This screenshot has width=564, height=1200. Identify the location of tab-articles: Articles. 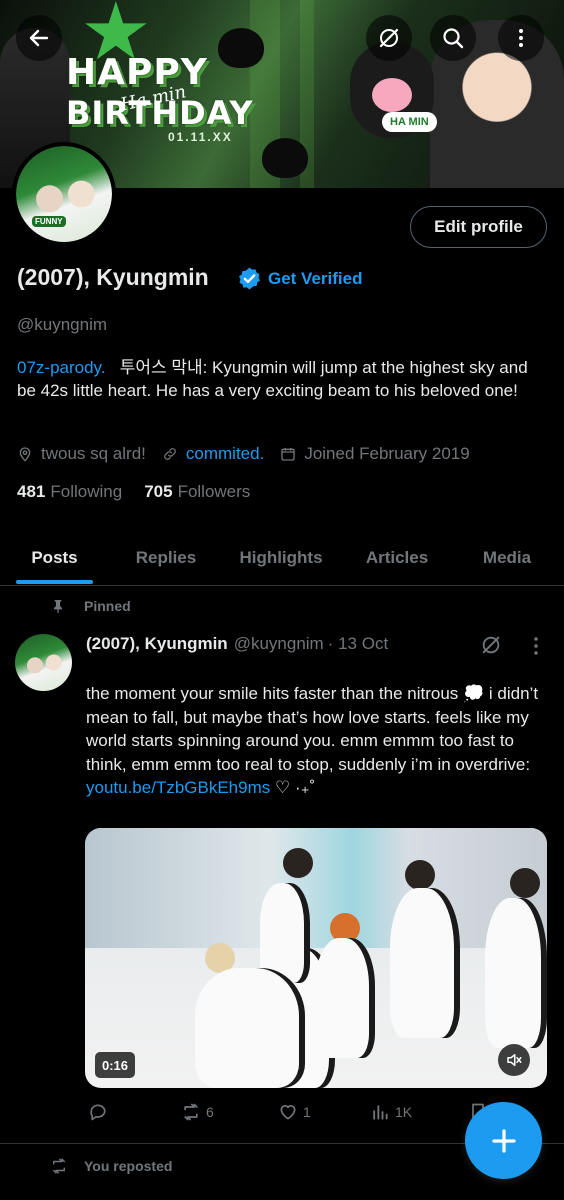
(397, 558).